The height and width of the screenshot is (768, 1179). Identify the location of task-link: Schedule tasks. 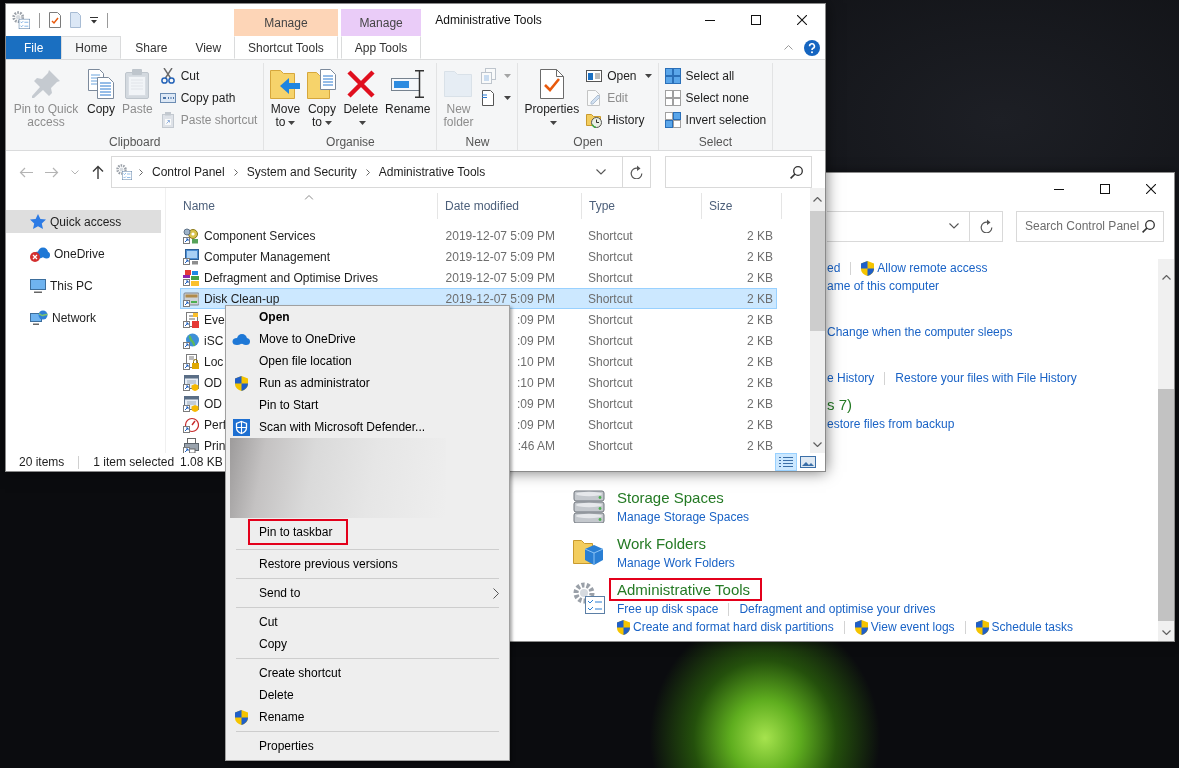
(1024, 627).